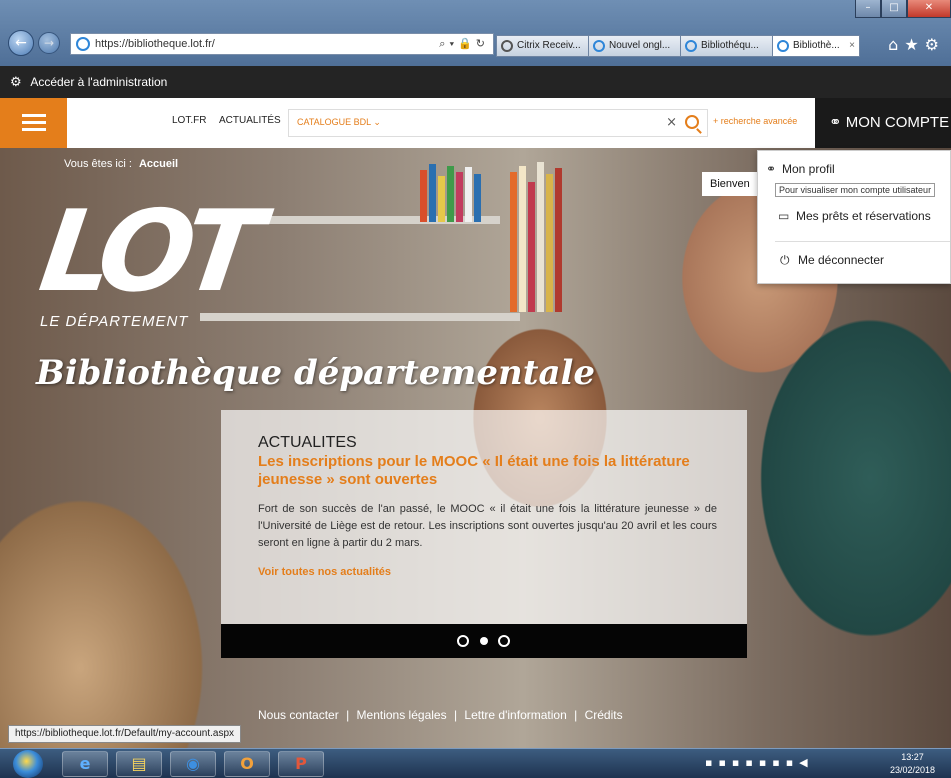 The height and width of the screenshot is (778, 951). Describe the element at coordinates (671, 122) in the screenshot. I see `clear-search-icon: ×` at that location.